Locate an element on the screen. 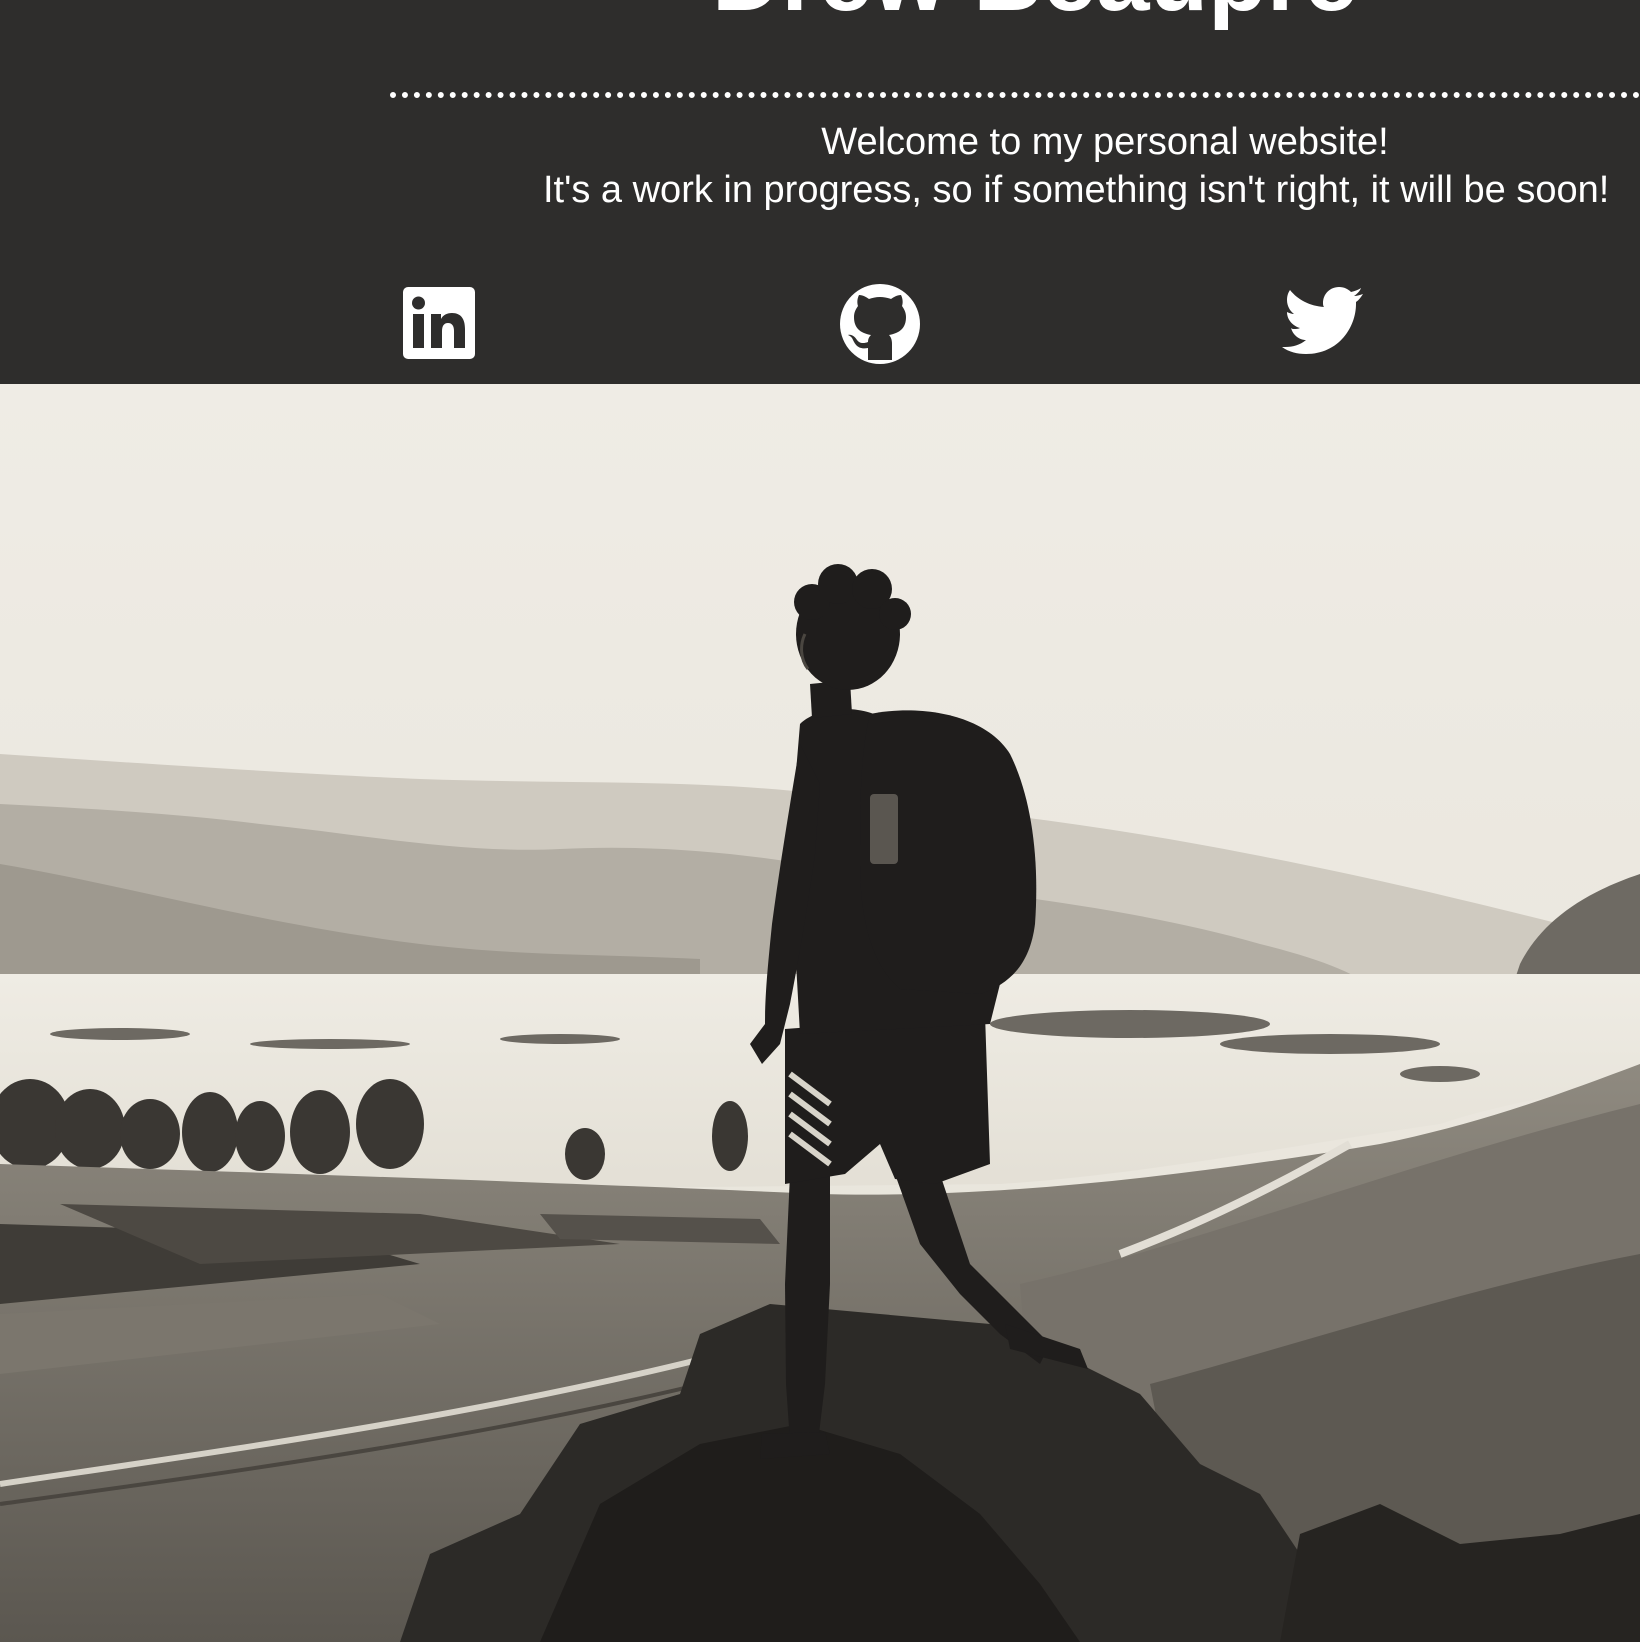  github-link is located at coordinates (880, 324).